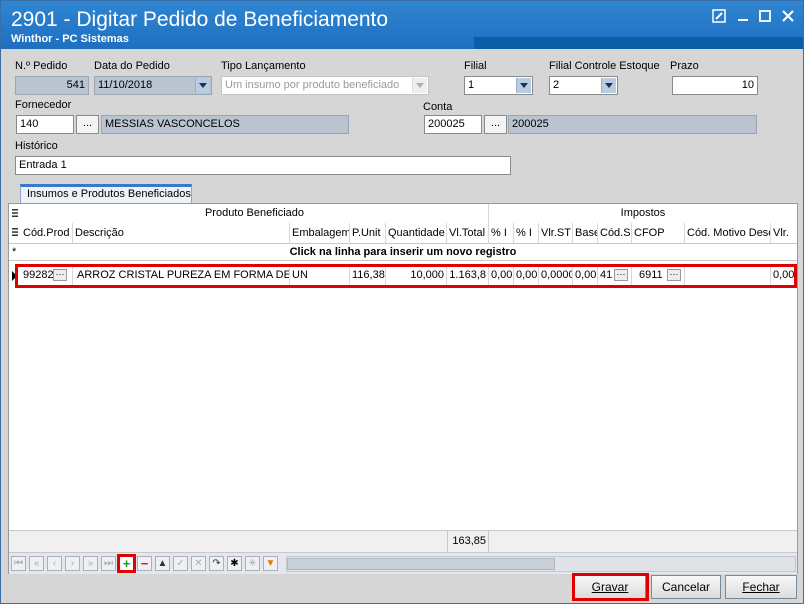 The image size is (804, 604). I want to click on filial-select: 1, so click(498, 85).